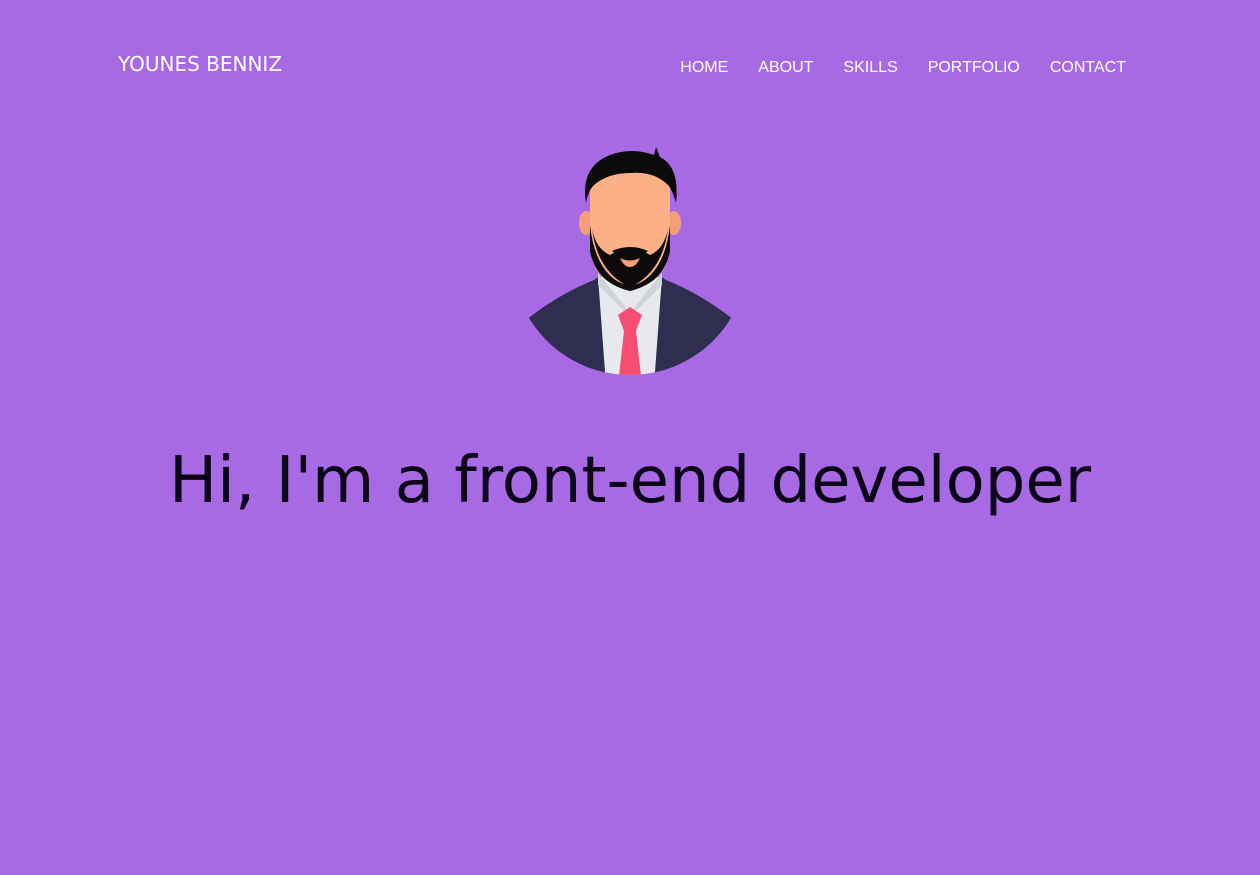 This screenshot has height=875, width=1260. I want to click on nav-skills-link: SKILLS, so click(870, 68).